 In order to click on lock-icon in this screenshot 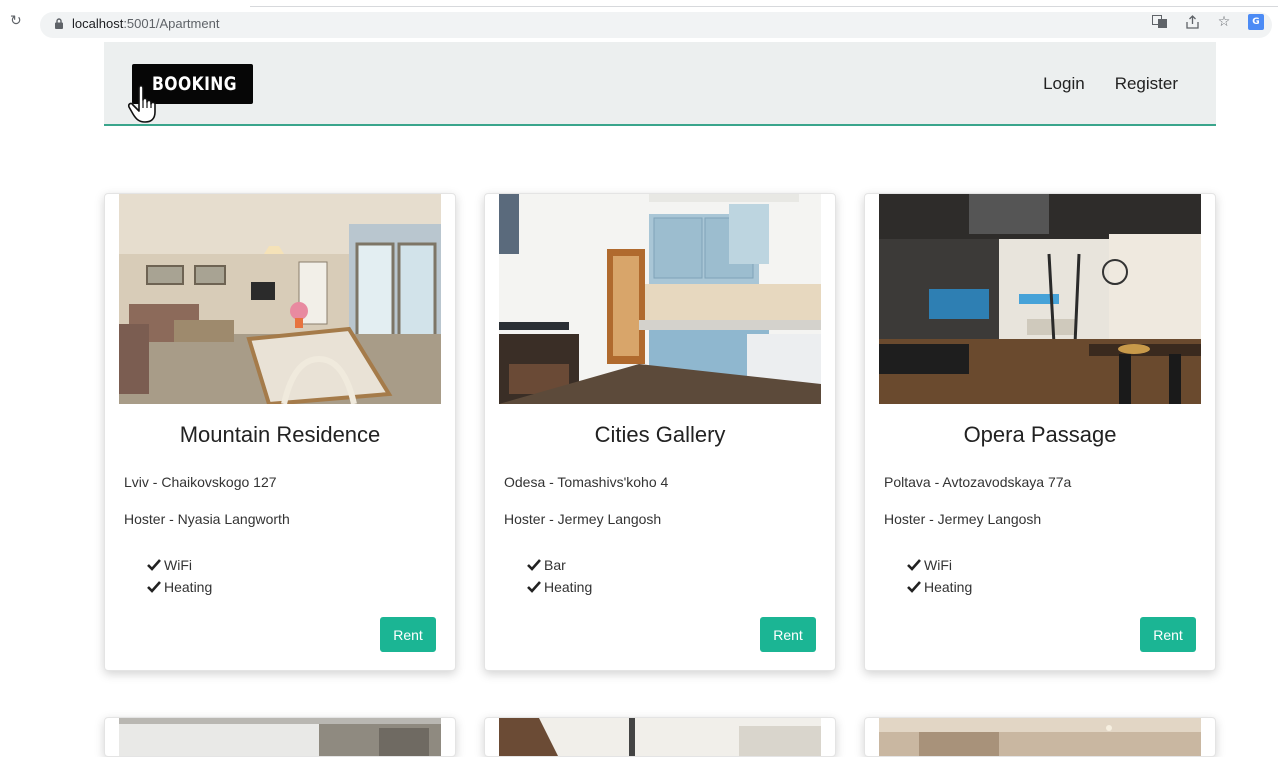, I will do `click(59, 23)`.